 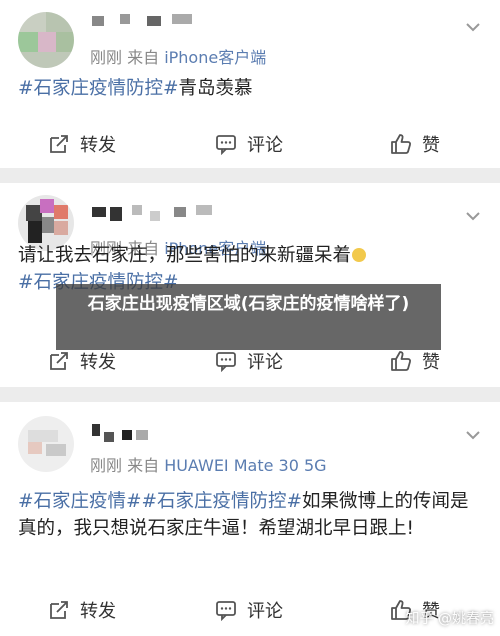 I want to click on post-body: #石家庄疫情防控#青岛羡慕, so click(x=252, y=88).